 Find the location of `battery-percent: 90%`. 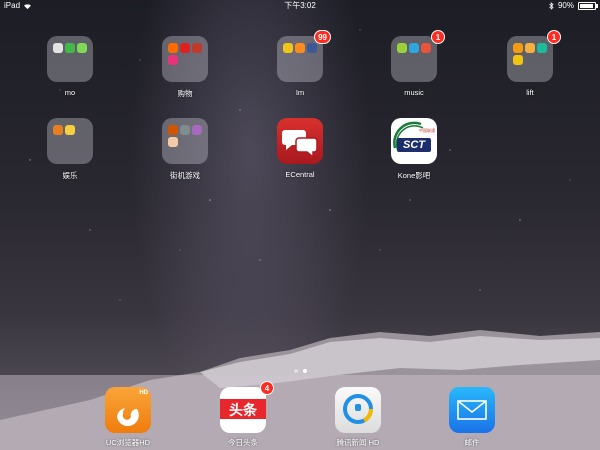

battery-percent: 90% is located at coordinates (565, 5).